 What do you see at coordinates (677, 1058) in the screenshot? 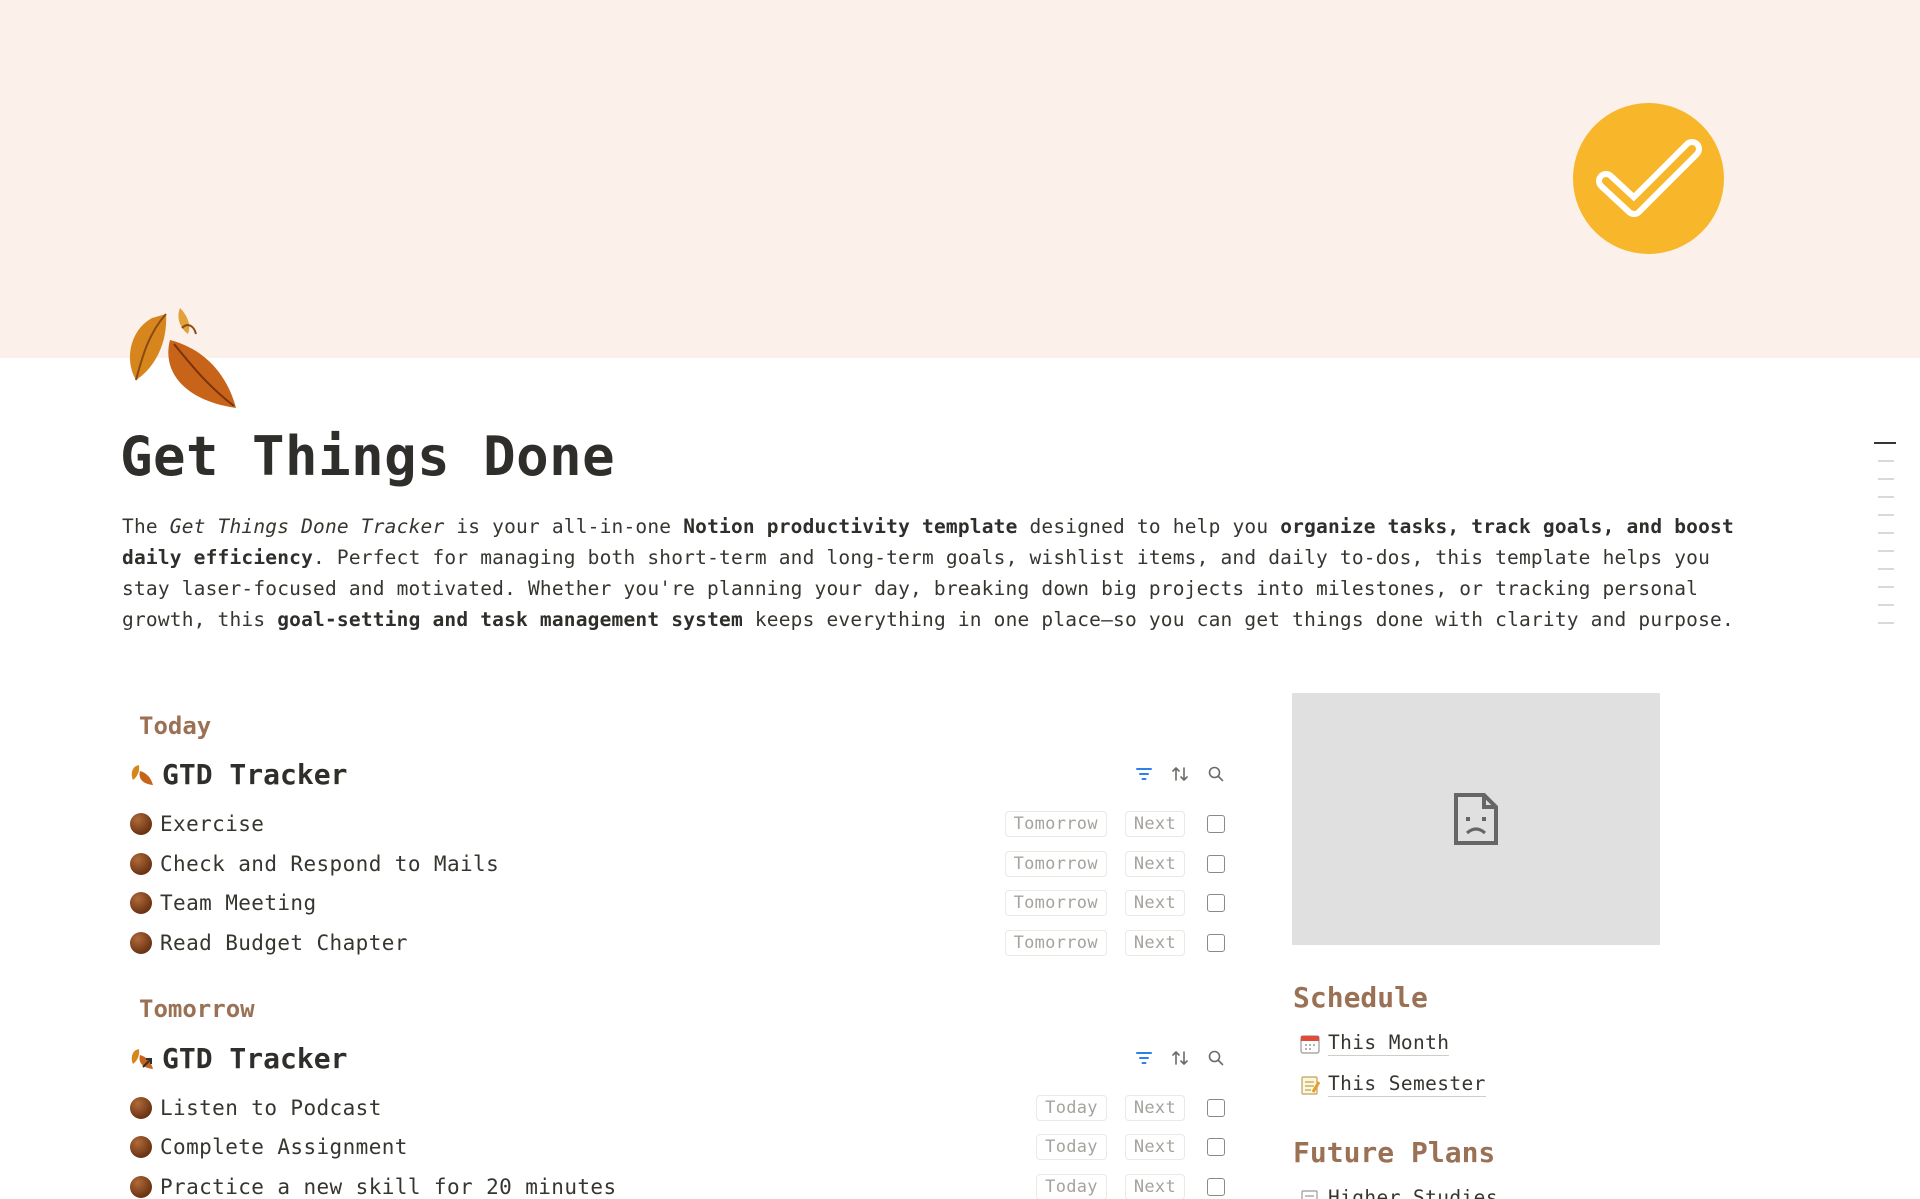
I see `tracker-header-tomorrow: GTD Tracker` at bounding box center [677, 1058].